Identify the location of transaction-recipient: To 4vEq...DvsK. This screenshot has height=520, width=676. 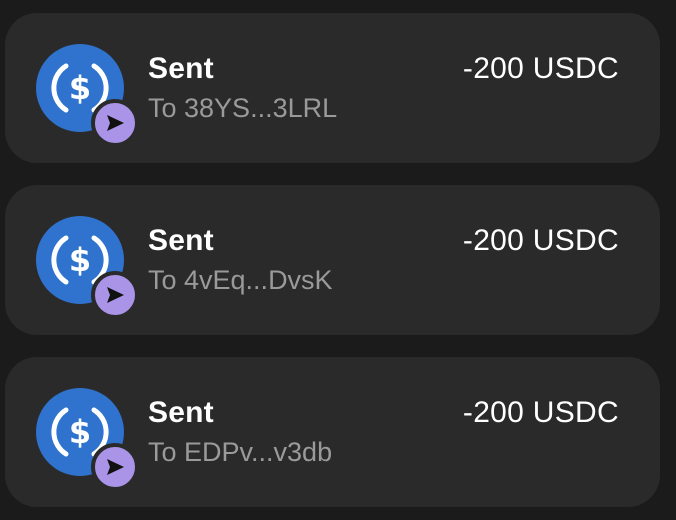
(240, 280).